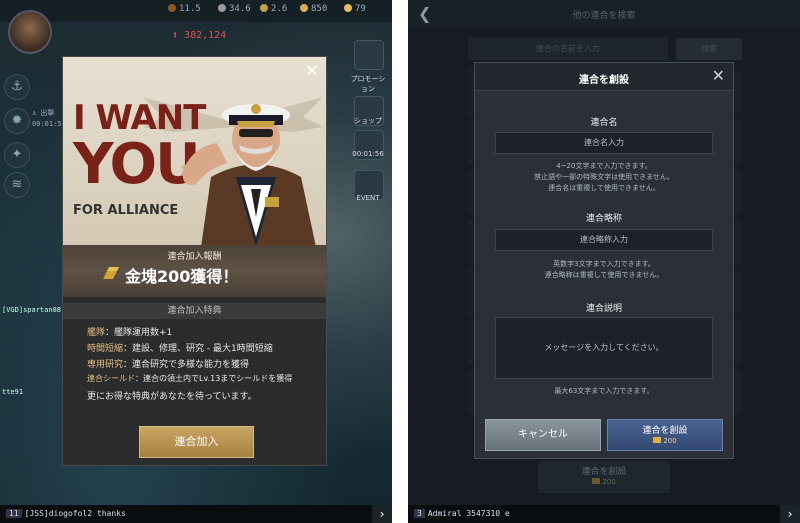 The image size is (800, 523). What do you see at coordinates (604, 275) in the screenshot?
I see `abbr-hint: 連合略称は重複して使用できません。` at bounding box center [604, 275].